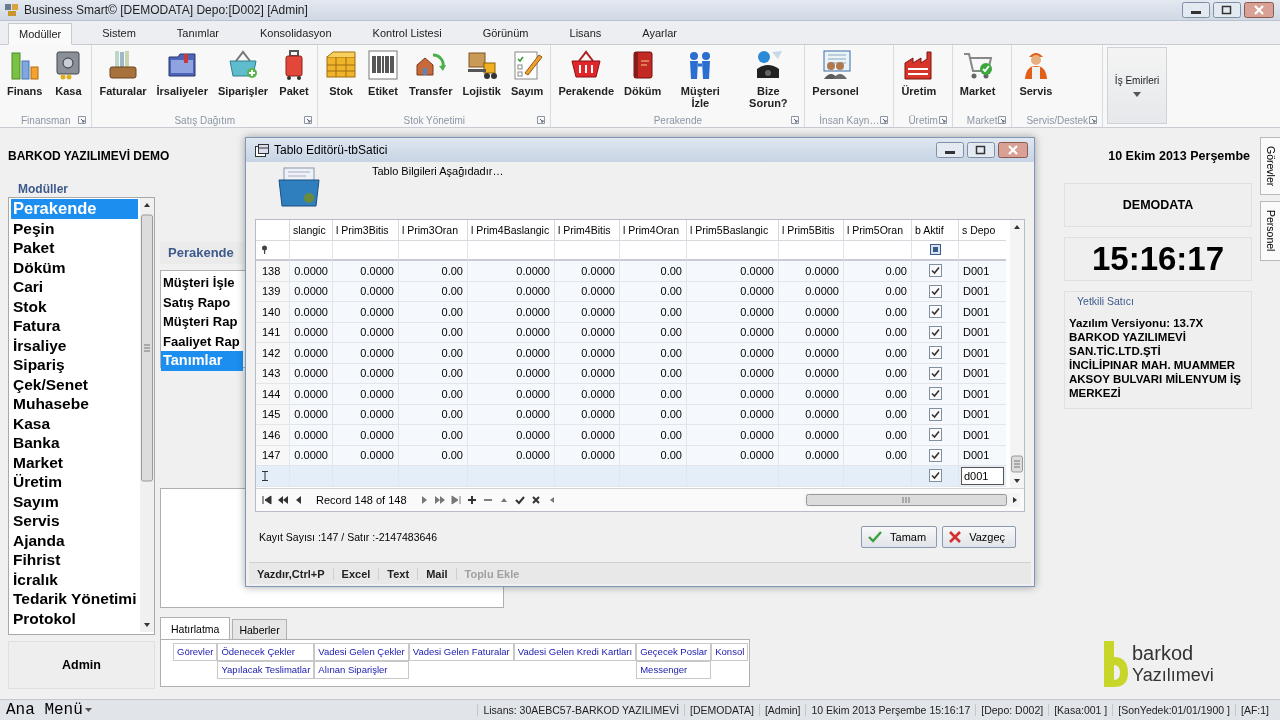 The height and width of the screenshot is (720, 1280). What do you see at coordinates (356, 573) in the screenshot?
I see `toolbar-button: Excel` at bounding box center [356, 573].